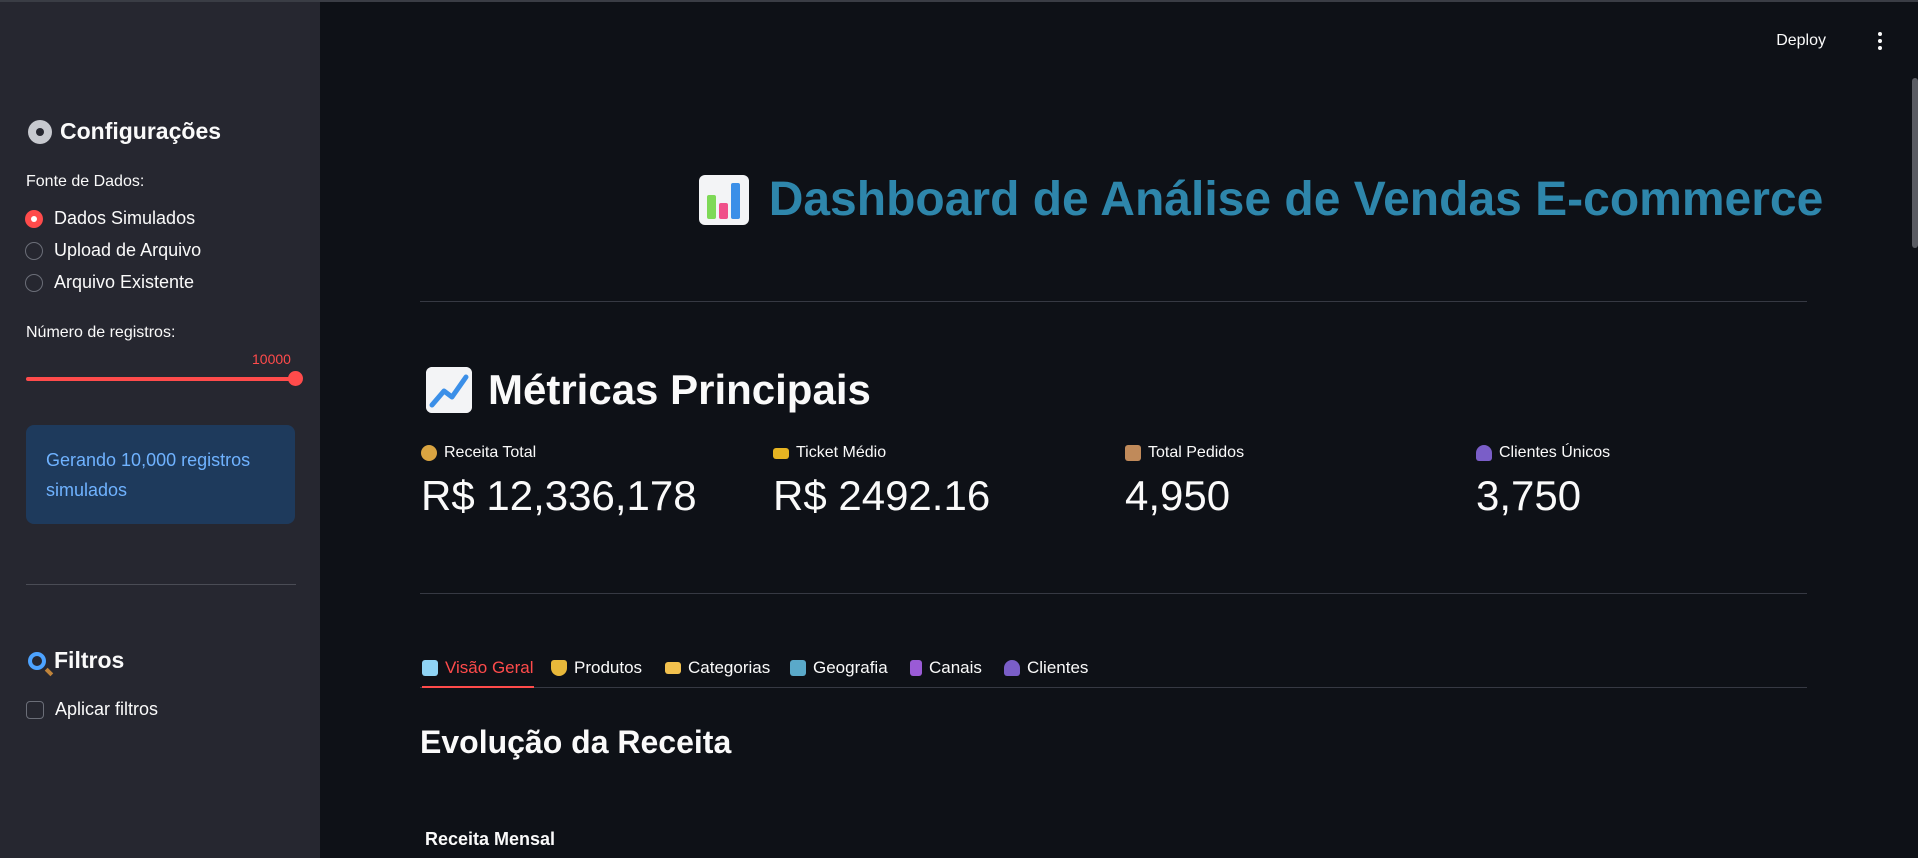 This screenshot has height=858, width=1918. I want to click on tab-label: Visão Geral, so click(489, 667).